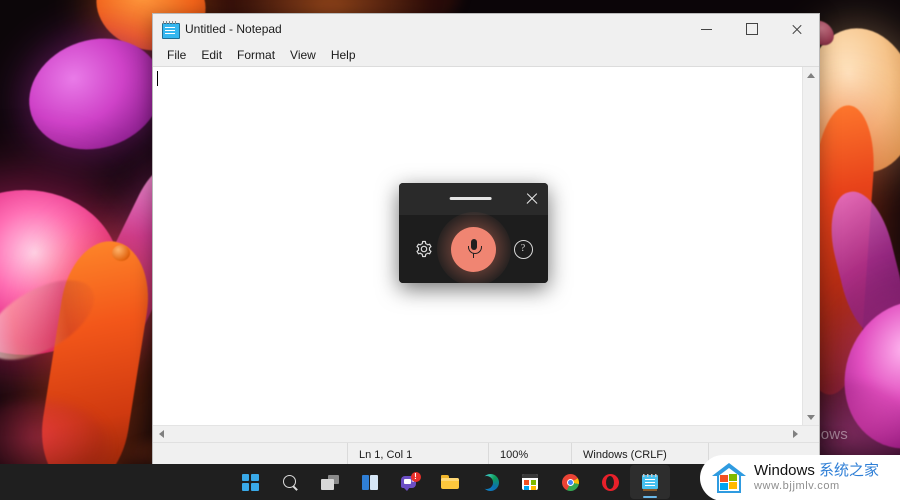 The height and width of the screenshot is (500, 900). I want to click on chevron-right-icon, so click(795, 434).